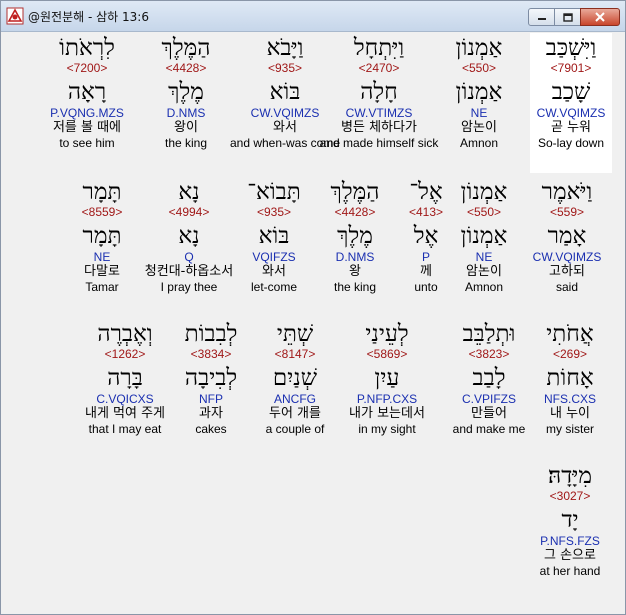 Image resolution: width=626 pixels, height=615 pixels. What do you see at coordinates (88, 17) in the screenshot?
I see `window-title: @원전분해 - 삼하 13:6` at bounding box center [88, 17].